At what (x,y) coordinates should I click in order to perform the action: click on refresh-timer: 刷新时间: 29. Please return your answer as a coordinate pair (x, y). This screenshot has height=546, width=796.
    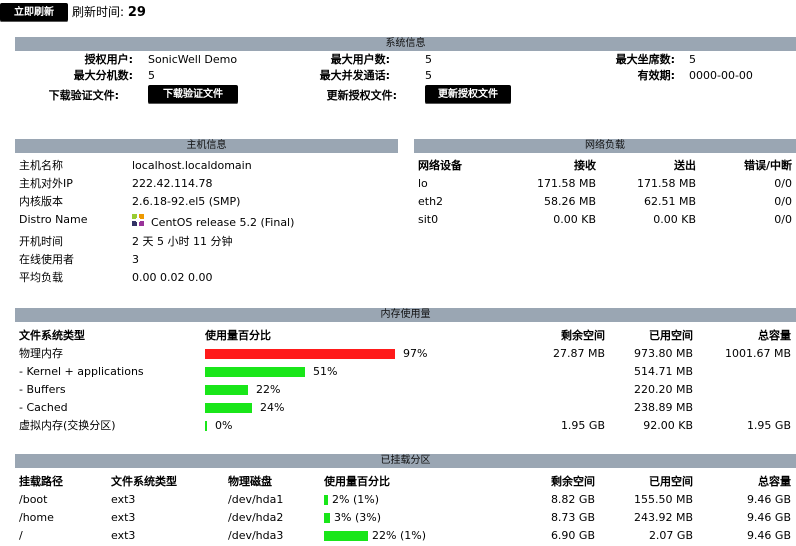
    Looking at the image, I should click on (109, 11).